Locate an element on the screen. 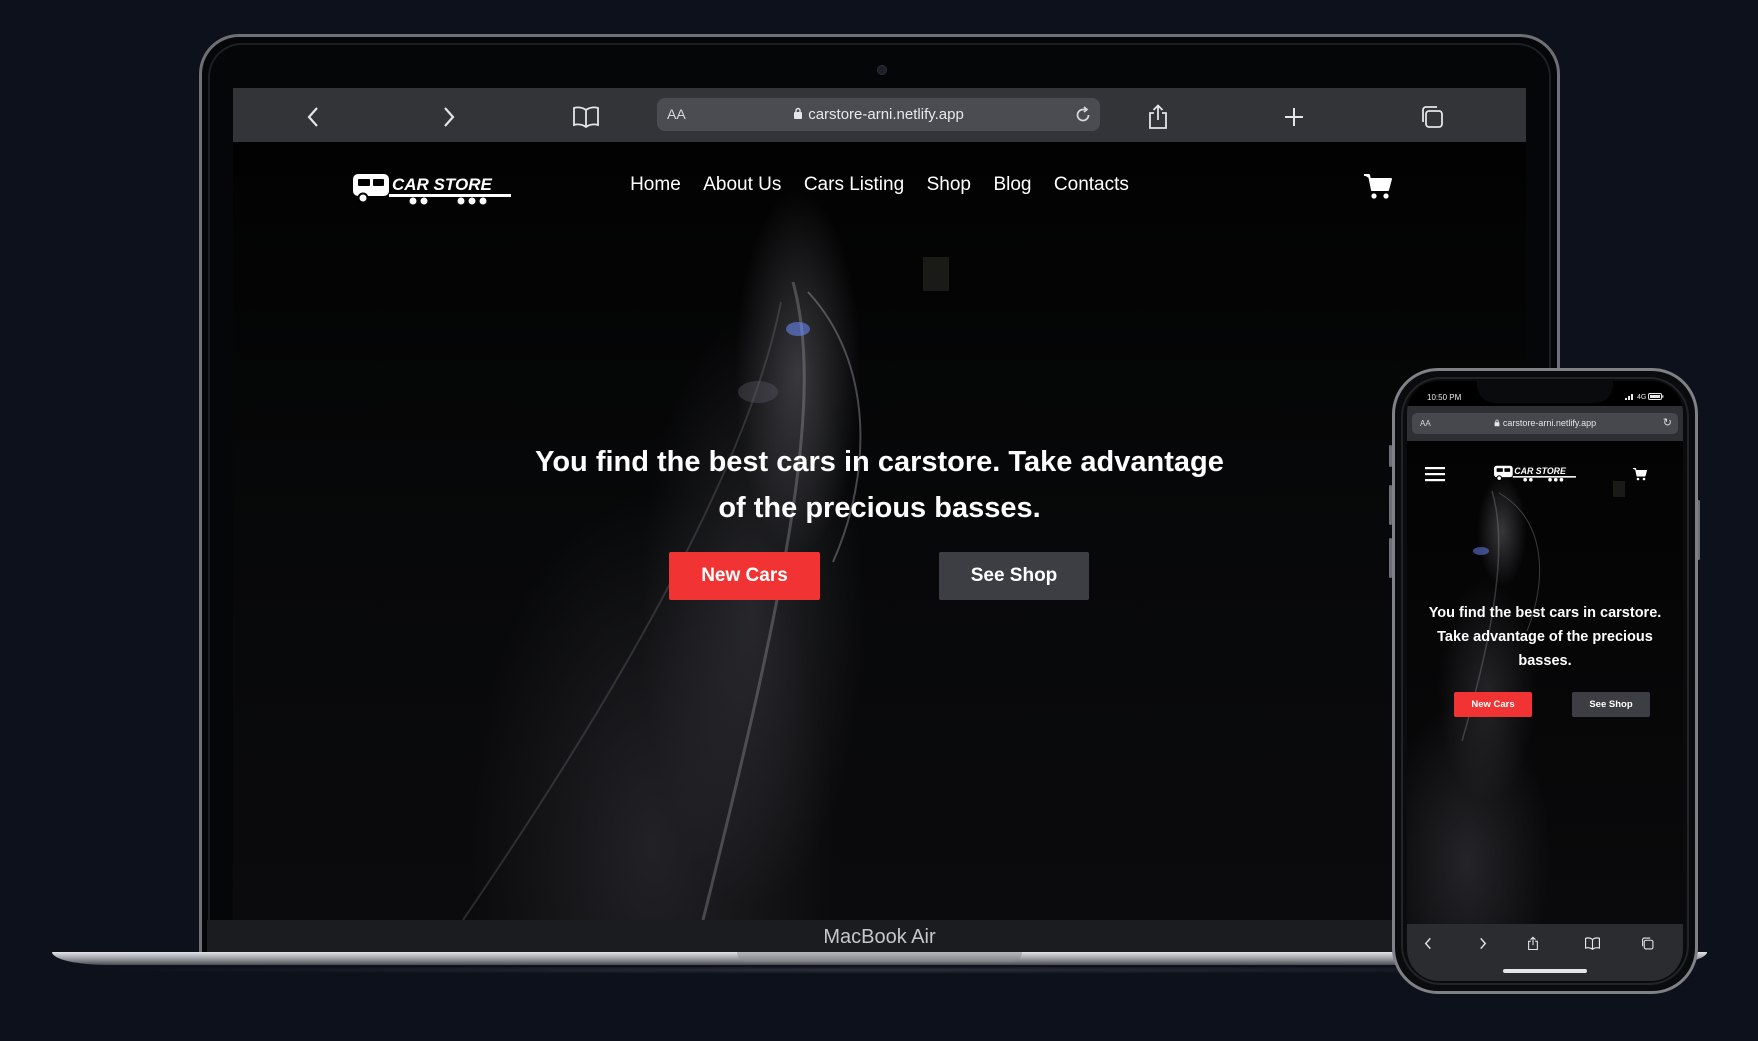 The width and height of the screenshot is (1758, 1041). reload-icon is located at coordinates (1083, 114).